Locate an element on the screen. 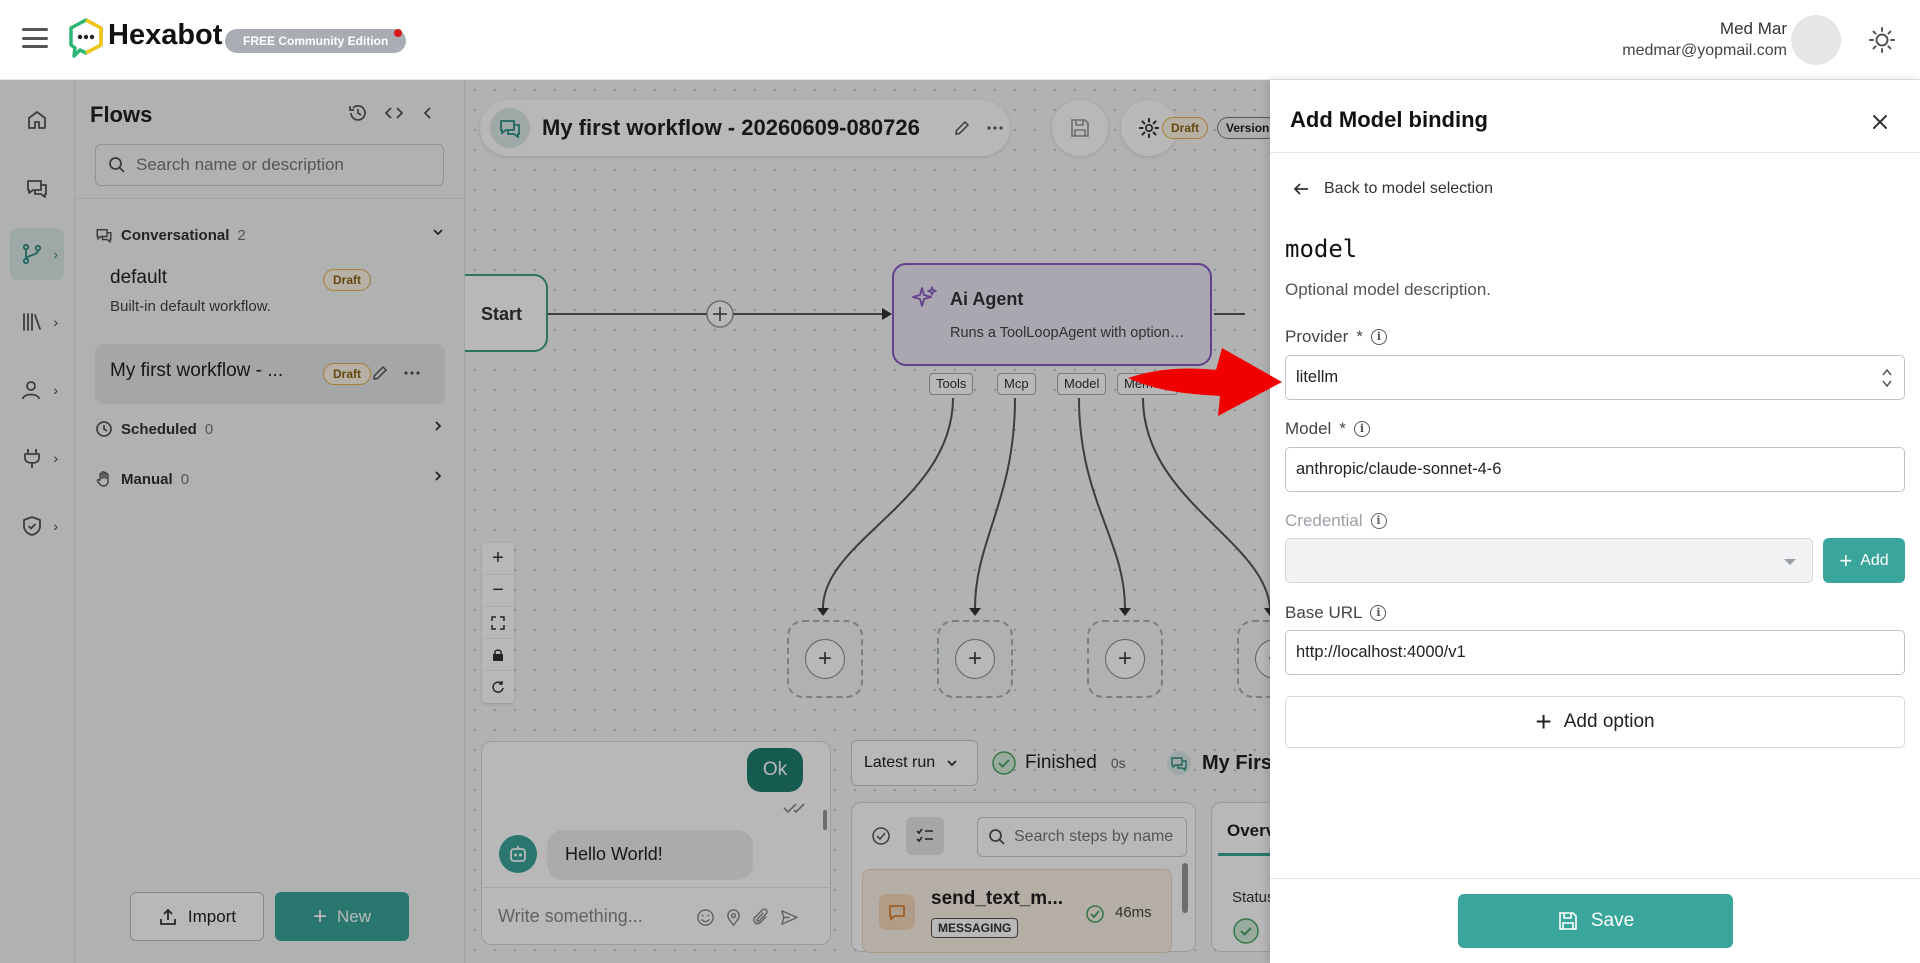 The width and height of the screenshot is (1920, 963). save-button: Save is located at coordinates (1595, 921).